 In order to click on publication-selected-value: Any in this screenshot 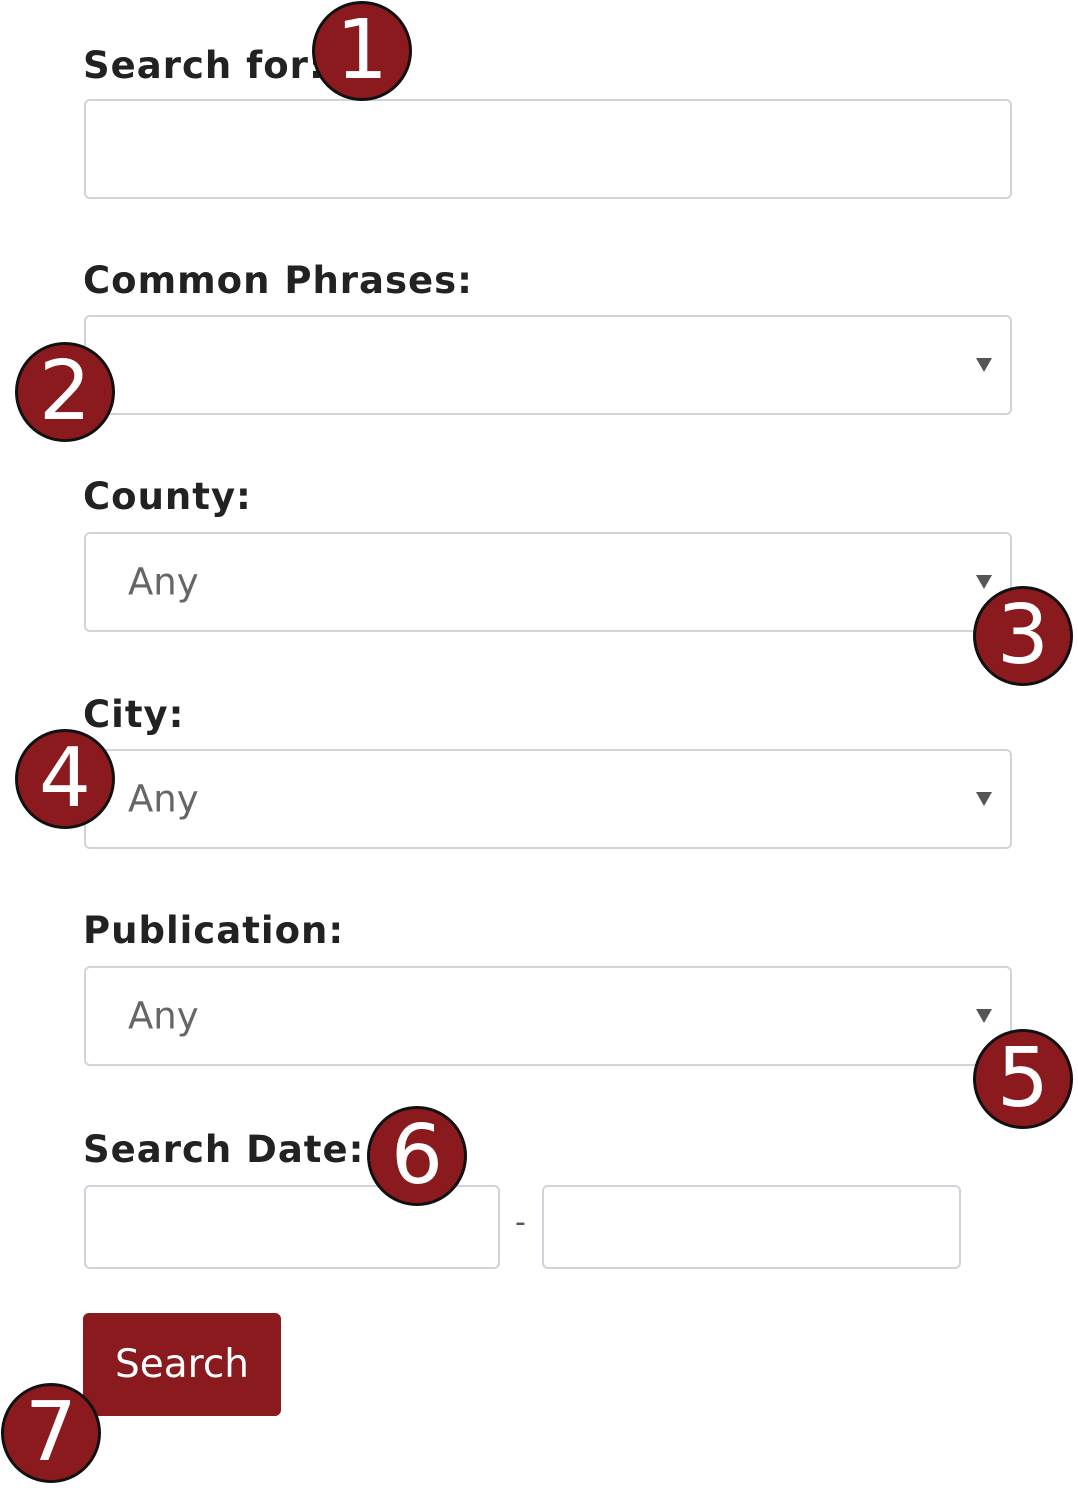, I will do `click(163, 1016)`.